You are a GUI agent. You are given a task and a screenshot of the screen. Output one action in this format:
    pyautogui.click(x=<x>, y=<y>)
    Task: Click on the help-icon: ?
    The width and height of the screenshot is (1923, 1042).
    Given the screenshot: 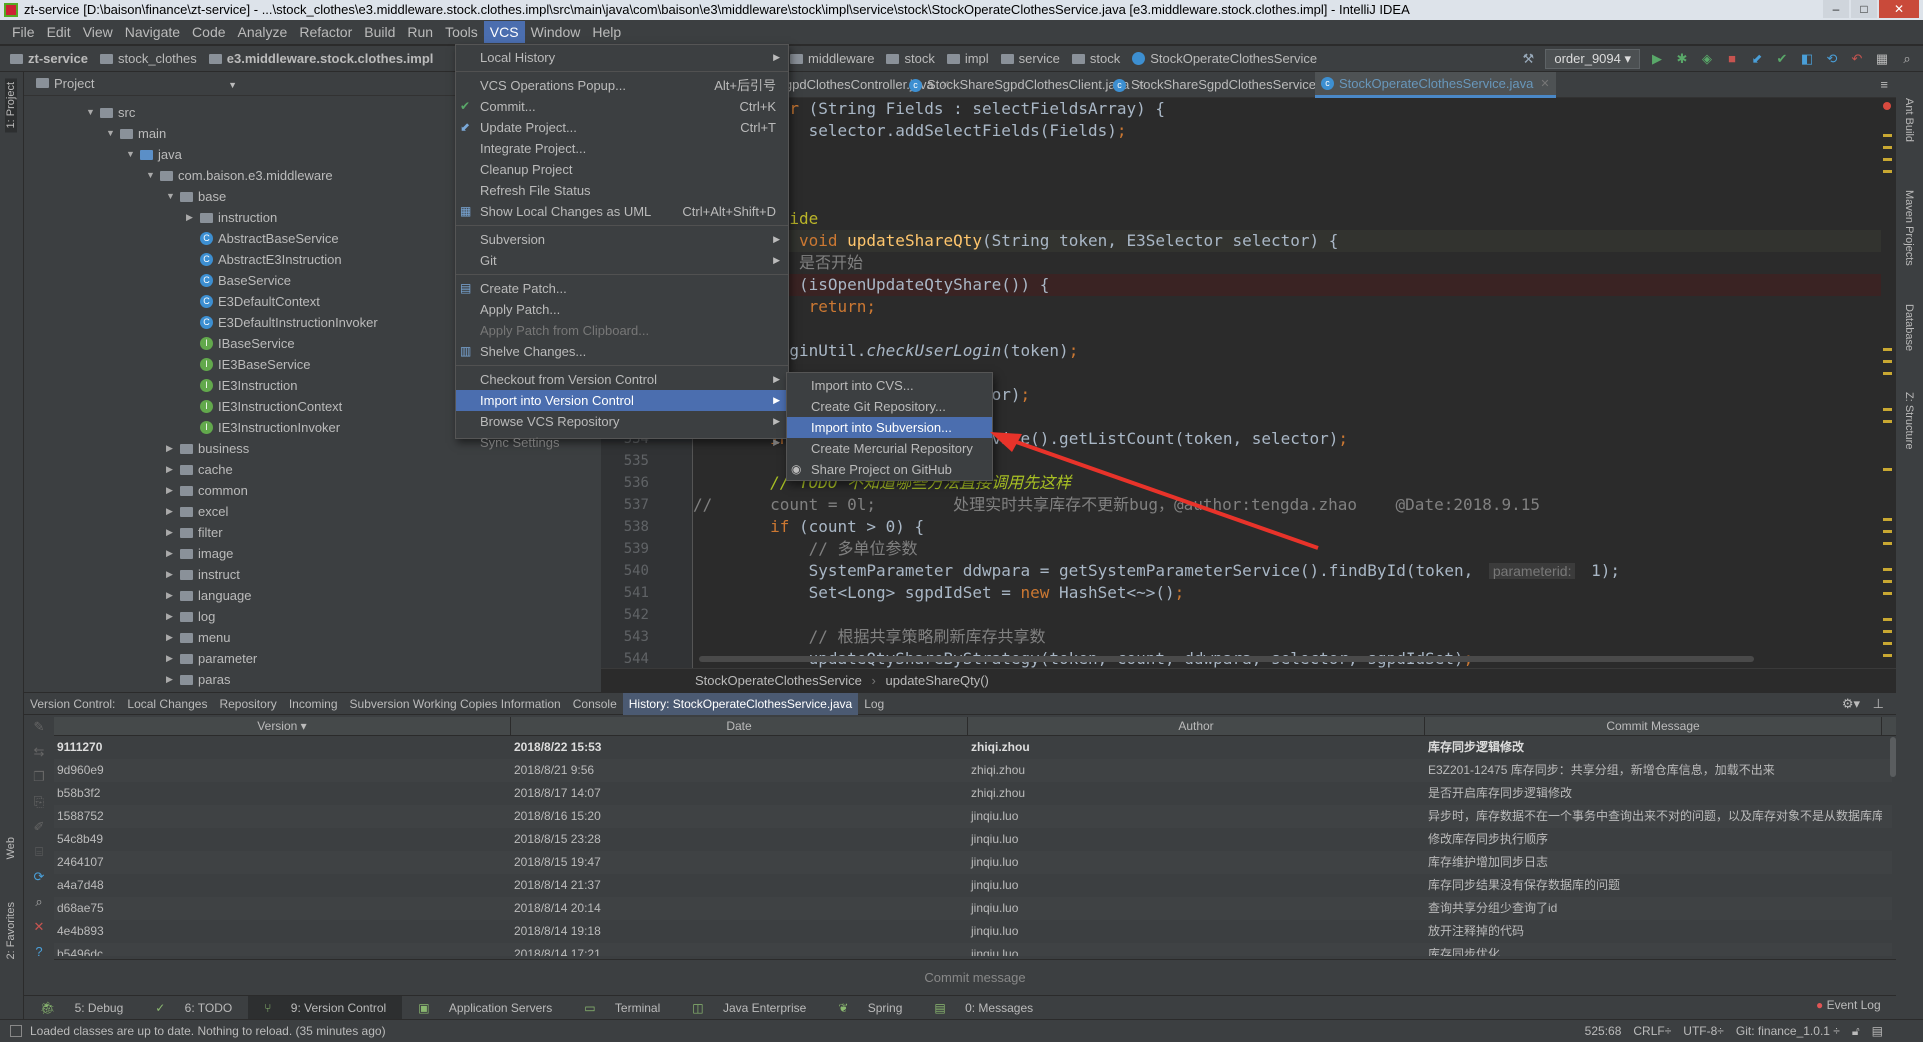 What is the action you would take?
    pyautogui.click(x=38, y=951)
    